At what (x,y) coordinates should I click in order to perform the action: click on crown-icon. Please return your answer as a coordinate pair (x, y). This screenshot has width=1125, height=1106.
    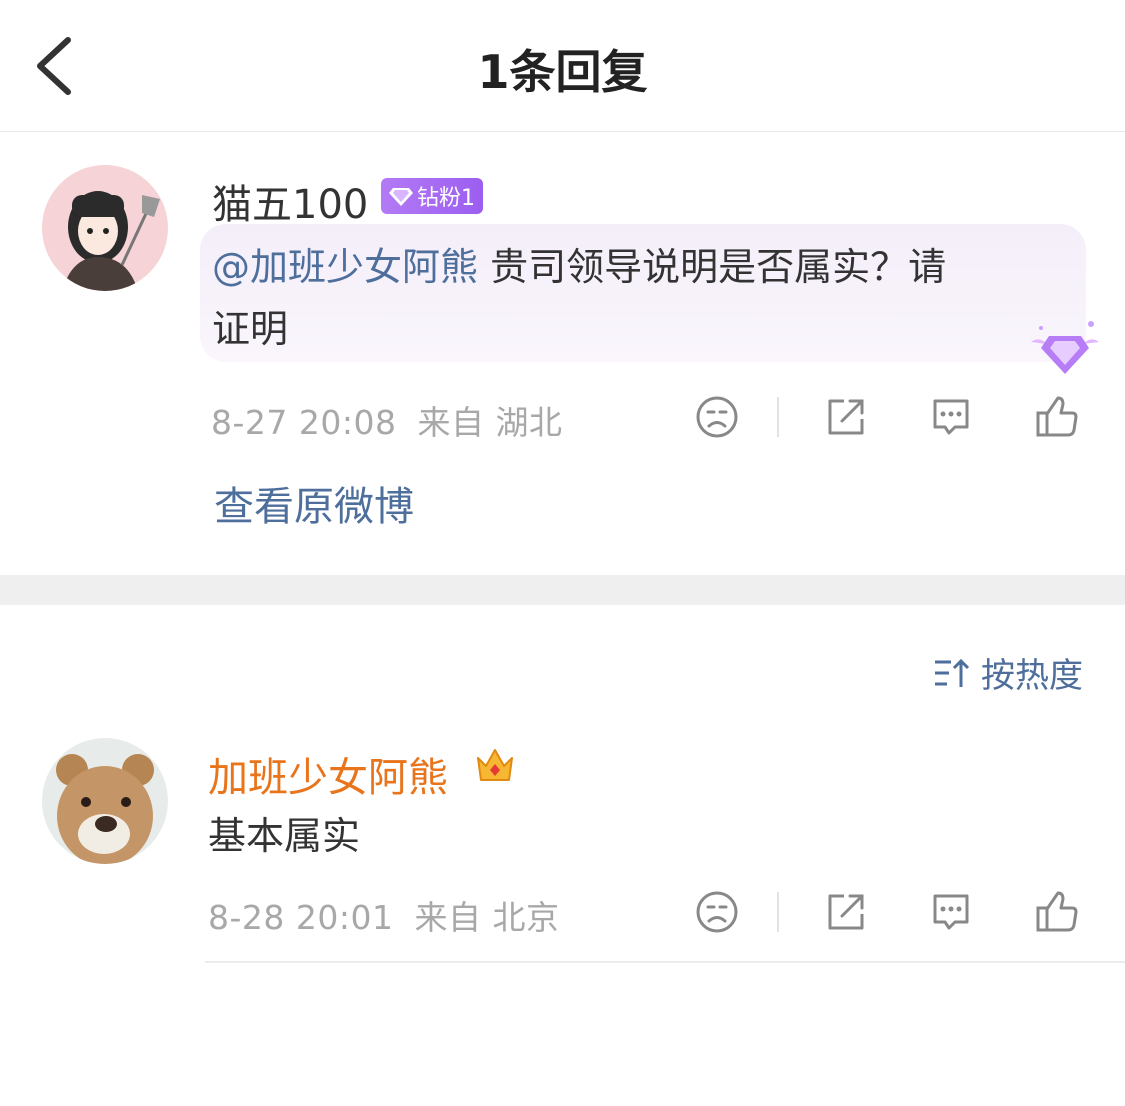
    Looking at the image, I should click on (495, 765).